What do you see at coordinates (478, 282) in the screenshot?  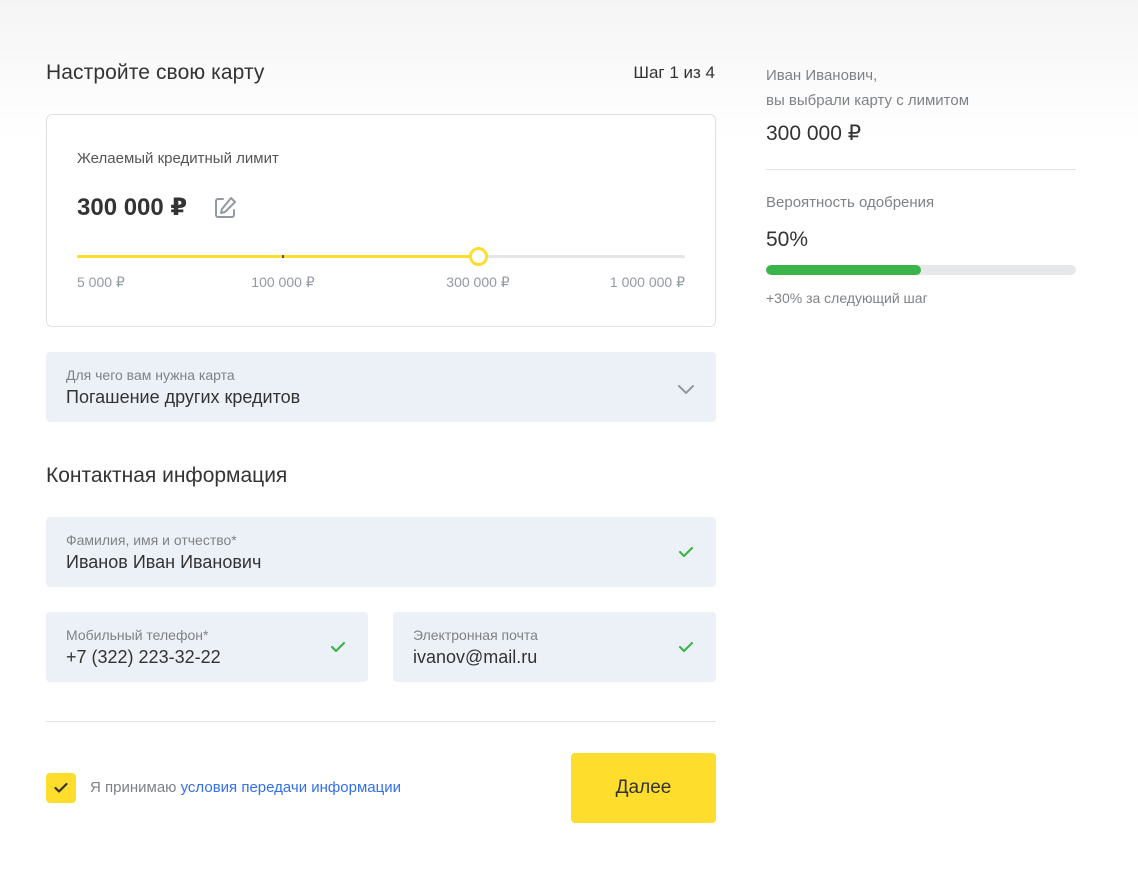 I see `slider-mark-300000: 300 000 ₽` at bounding box center [478, 282].